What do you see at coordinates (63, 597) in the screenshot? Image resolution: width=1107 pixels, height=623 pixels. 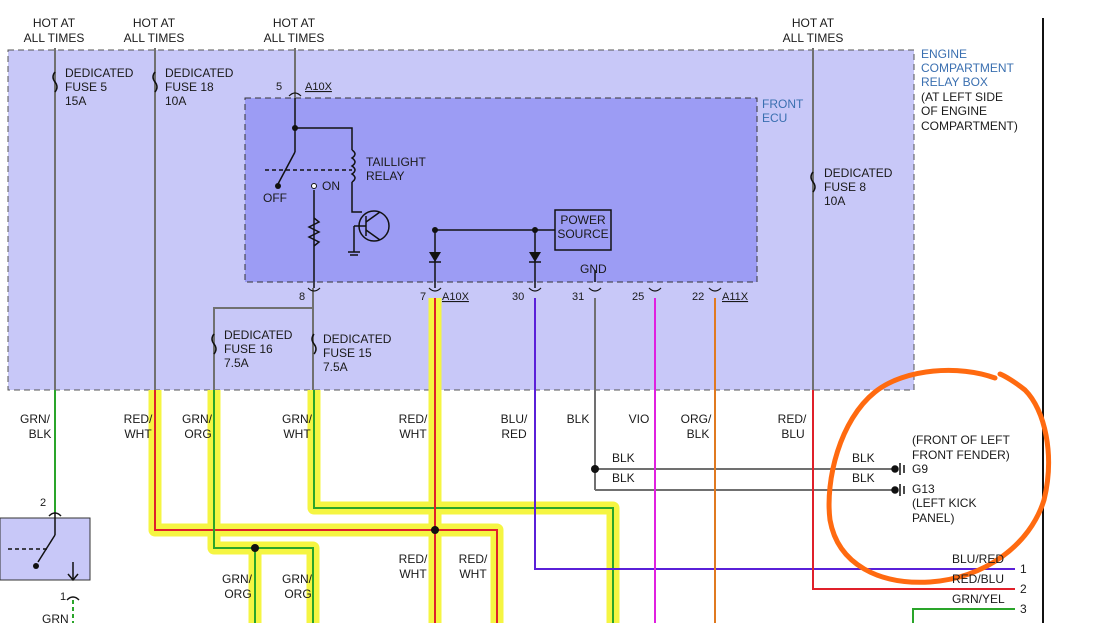 I see `switch-pin-1: 1` at bounding box center [63, 597].